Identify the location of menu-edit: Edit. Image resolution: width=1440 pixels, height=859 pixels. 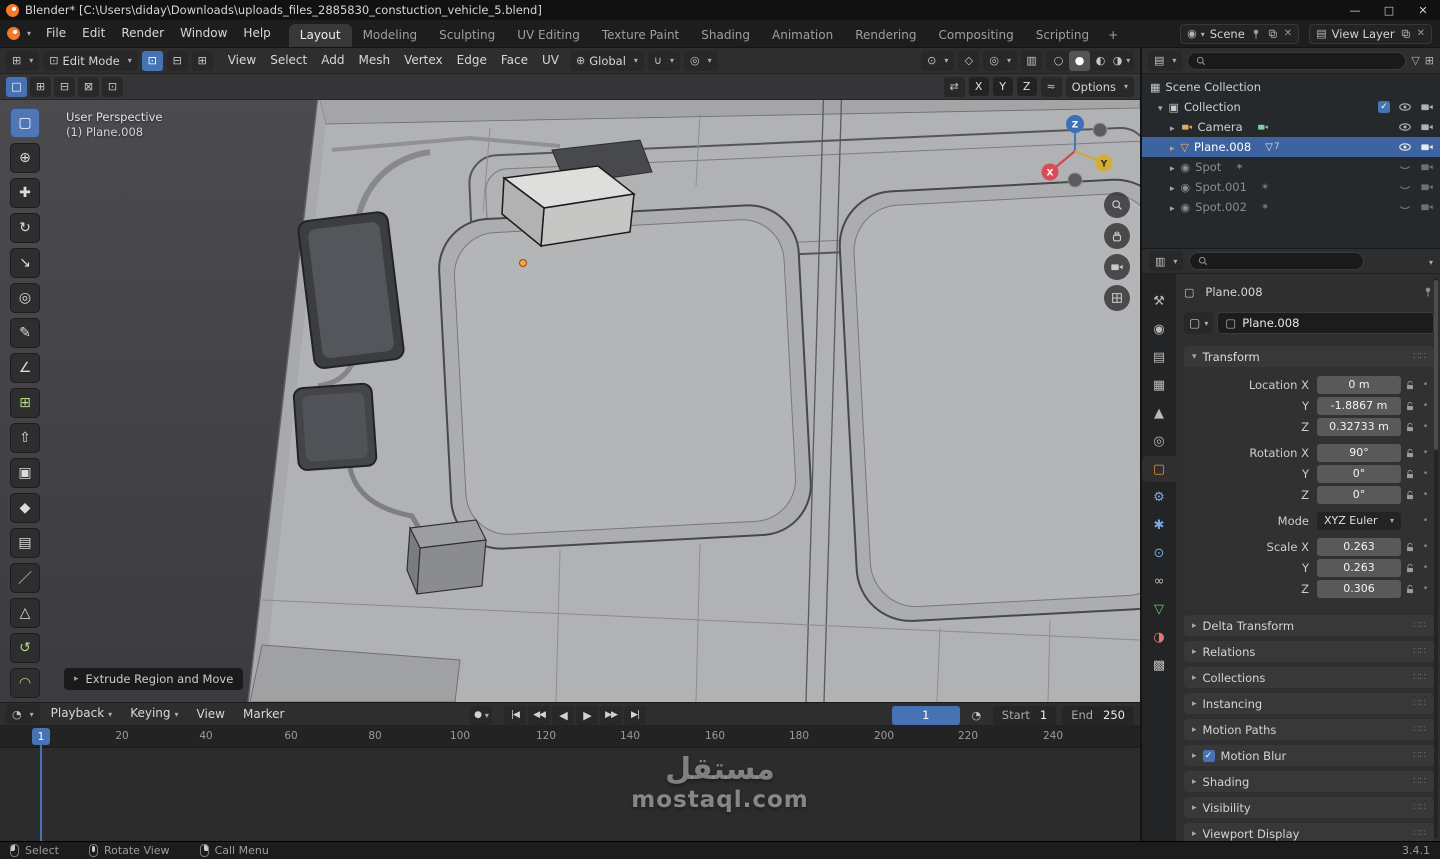
(93, 33).